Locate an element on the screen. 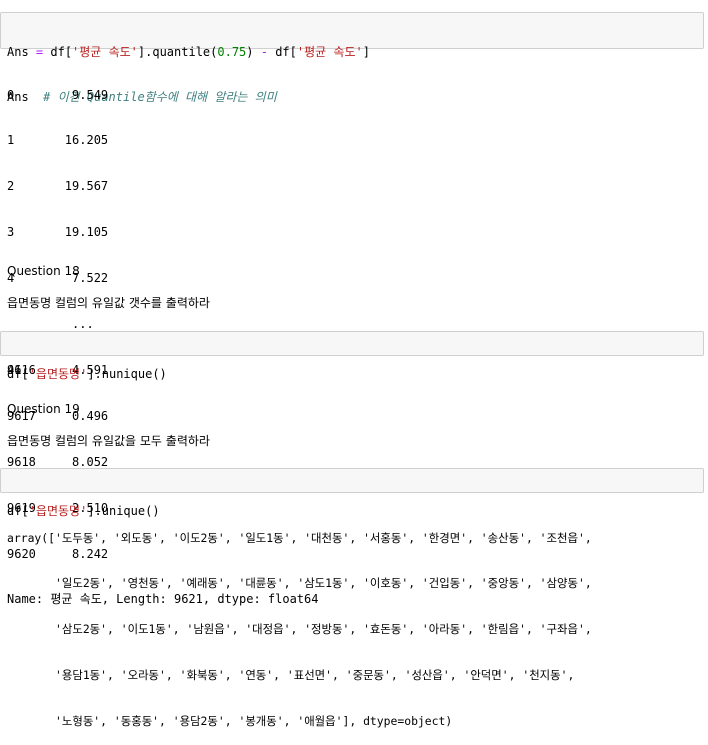 The height and width of the screenshot is (745, 708). question-19-text: 읍면동명 컬럼의 유일값을 모두 출력하라 is located at coordinates (108, 441).